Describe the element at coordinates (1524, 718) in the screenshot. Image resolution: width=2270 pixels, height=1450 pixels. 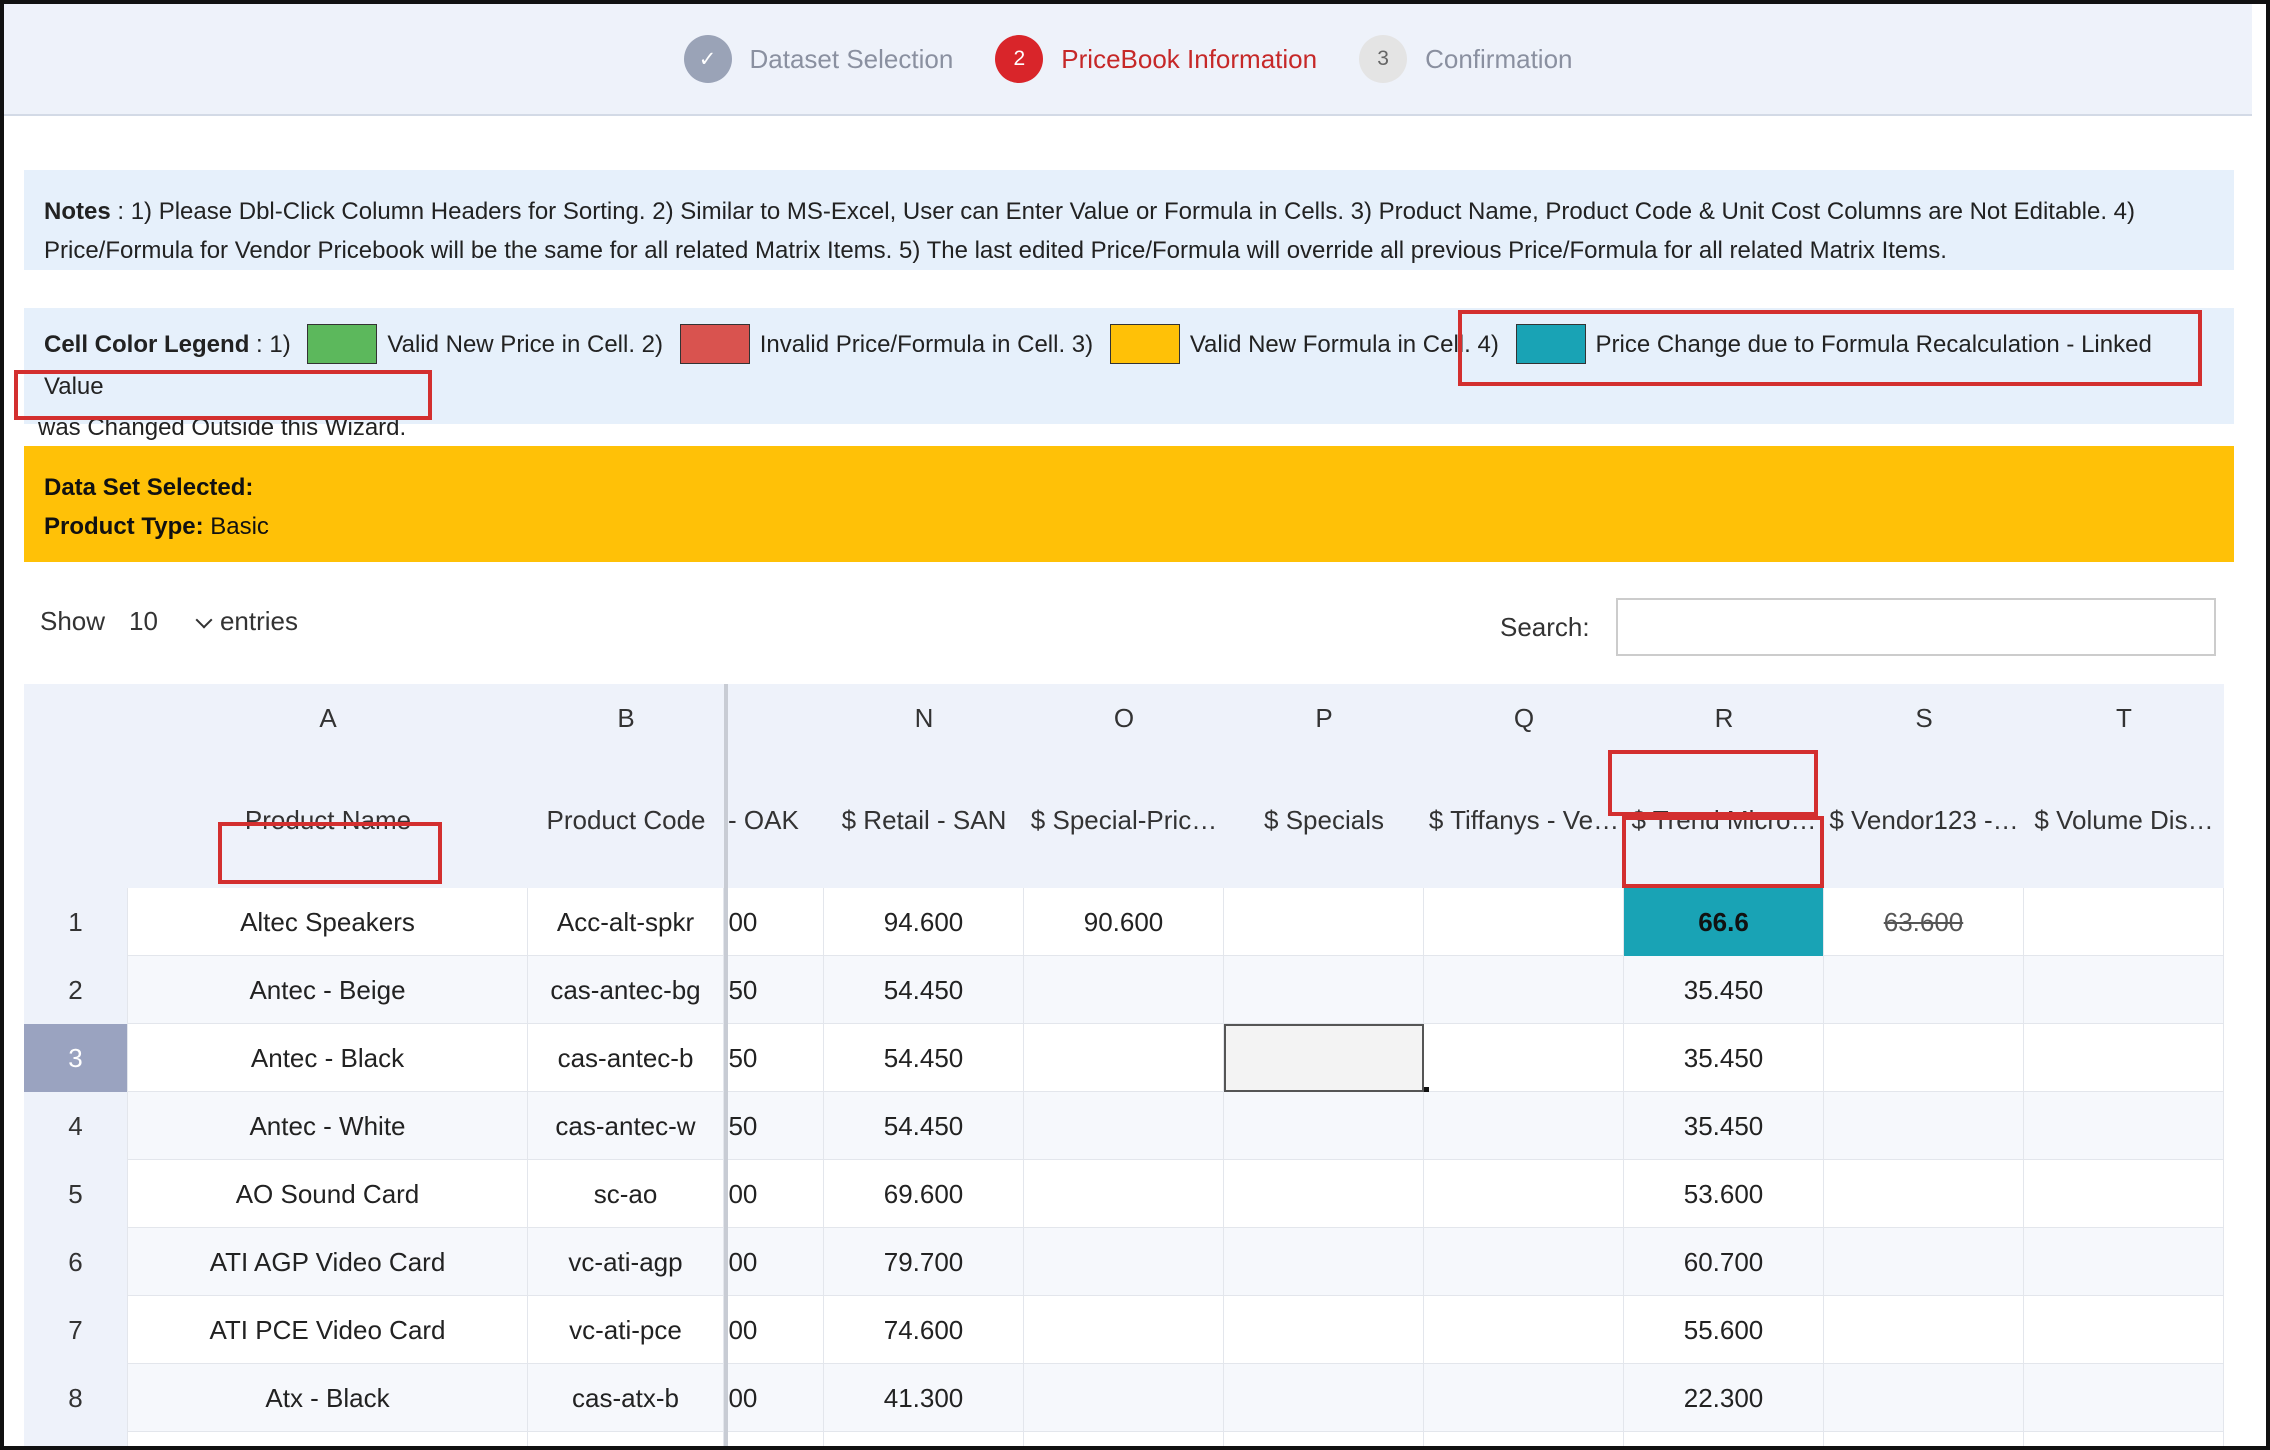
I see `col-letter-q: Q` at that location.